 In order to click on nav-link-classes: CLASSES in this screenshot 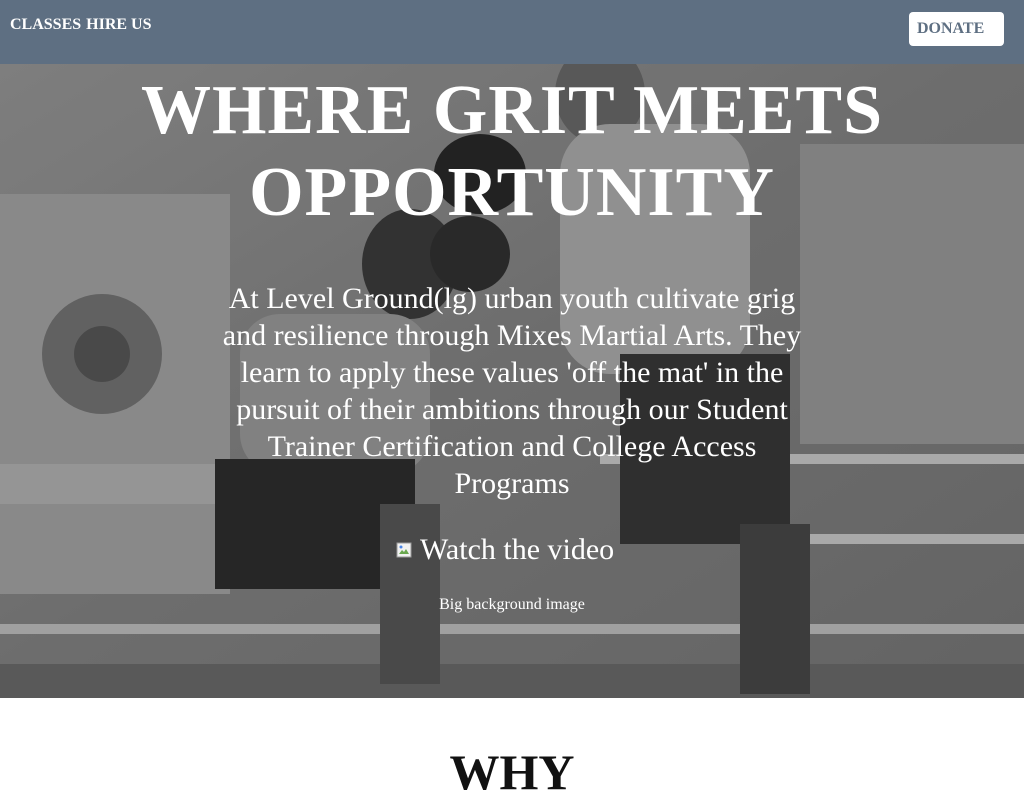, I will do `click(45, 25)`.